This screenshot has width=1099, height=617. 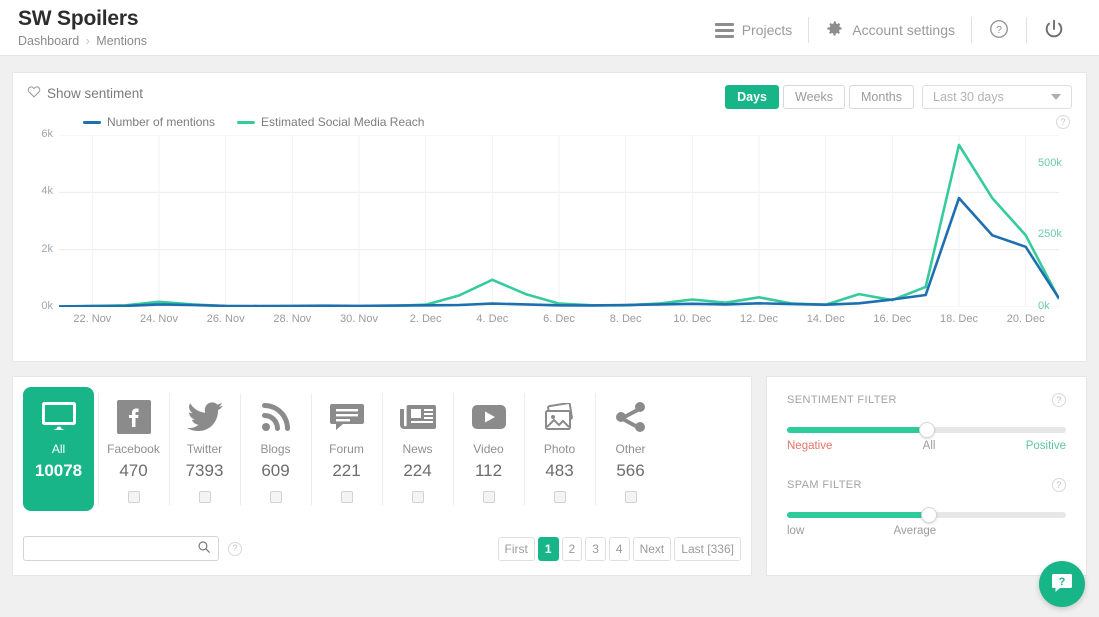 I want to click on spam-filter-labels: low Average, so click(x=926, y=531).